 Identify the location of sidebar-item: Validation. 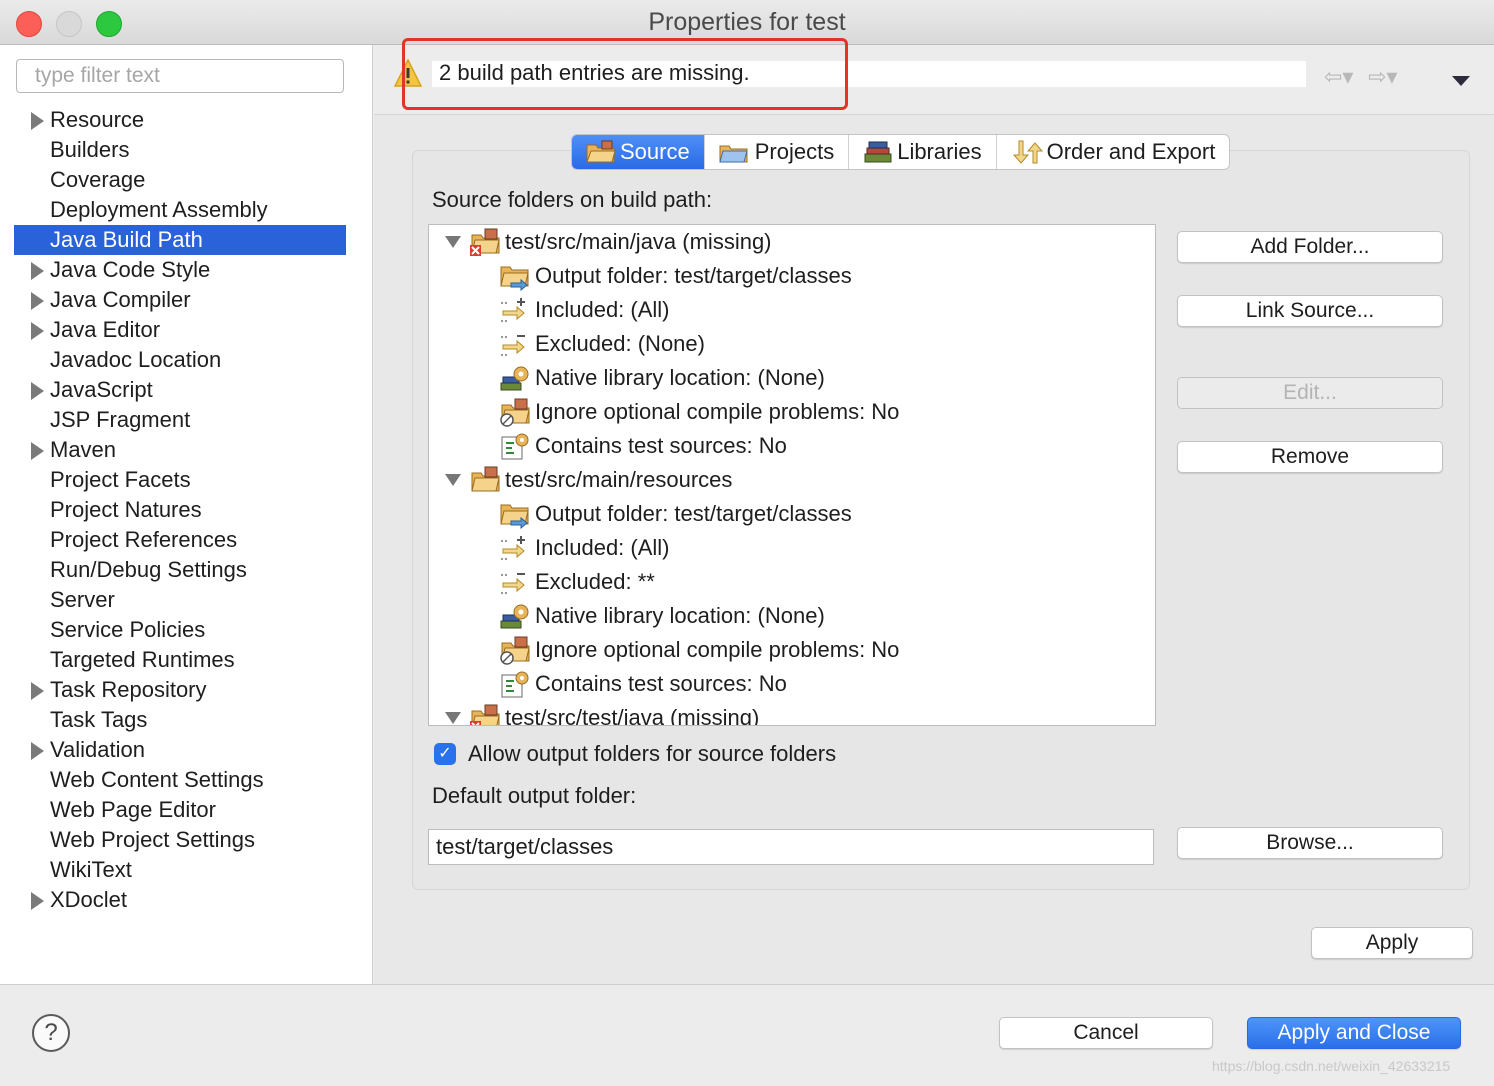
(180, 750).